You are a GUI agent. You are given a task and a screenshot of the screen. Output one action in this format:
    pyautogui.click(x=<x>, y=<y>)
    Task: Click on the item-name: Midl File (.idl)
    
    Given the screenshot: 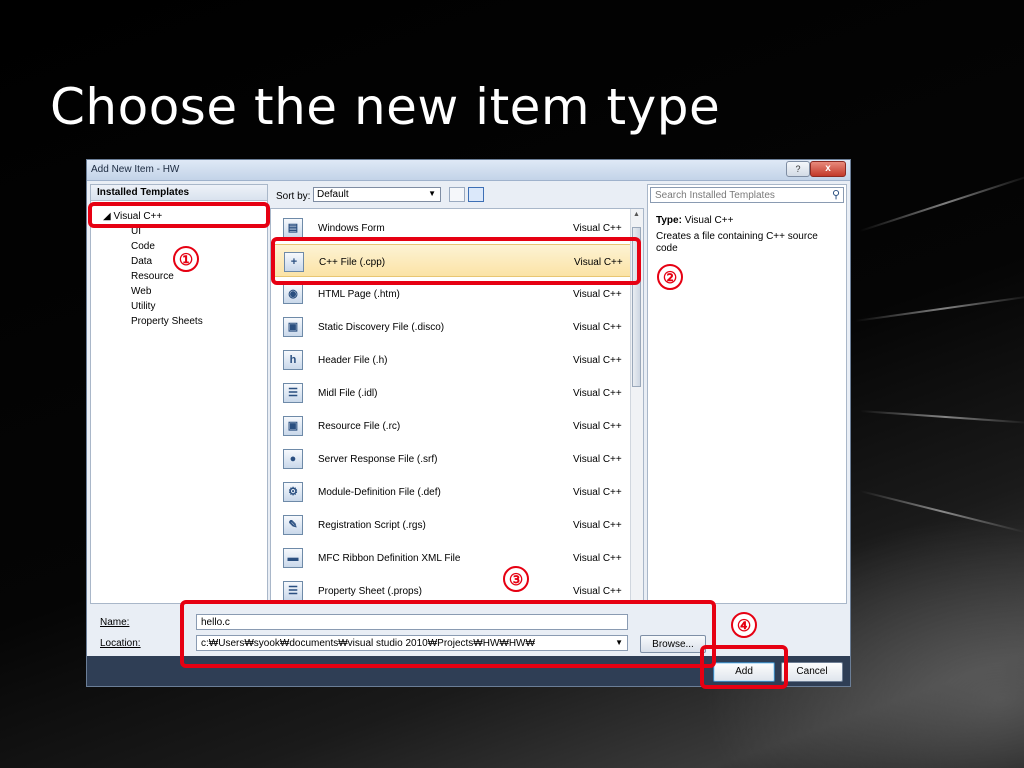 What is the action you would take?
    pyautogui.click(x=348, y=393)
    